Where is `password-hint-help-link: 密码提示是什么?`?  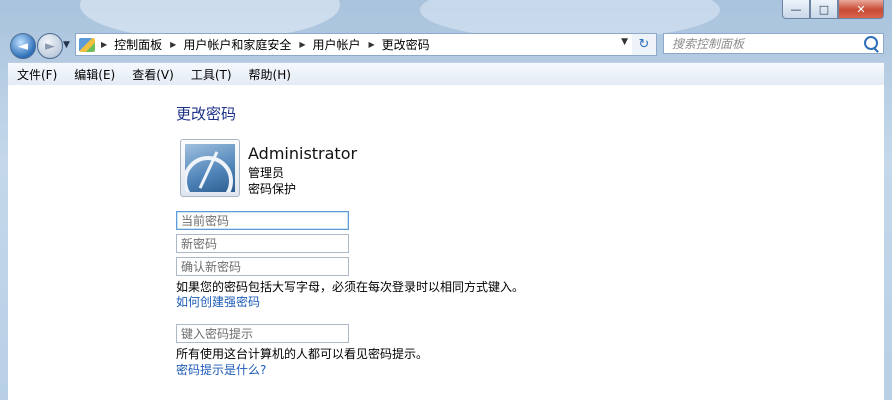
password-hint-help-link: 密码提示是什么? is located at coordinates (221, 369).